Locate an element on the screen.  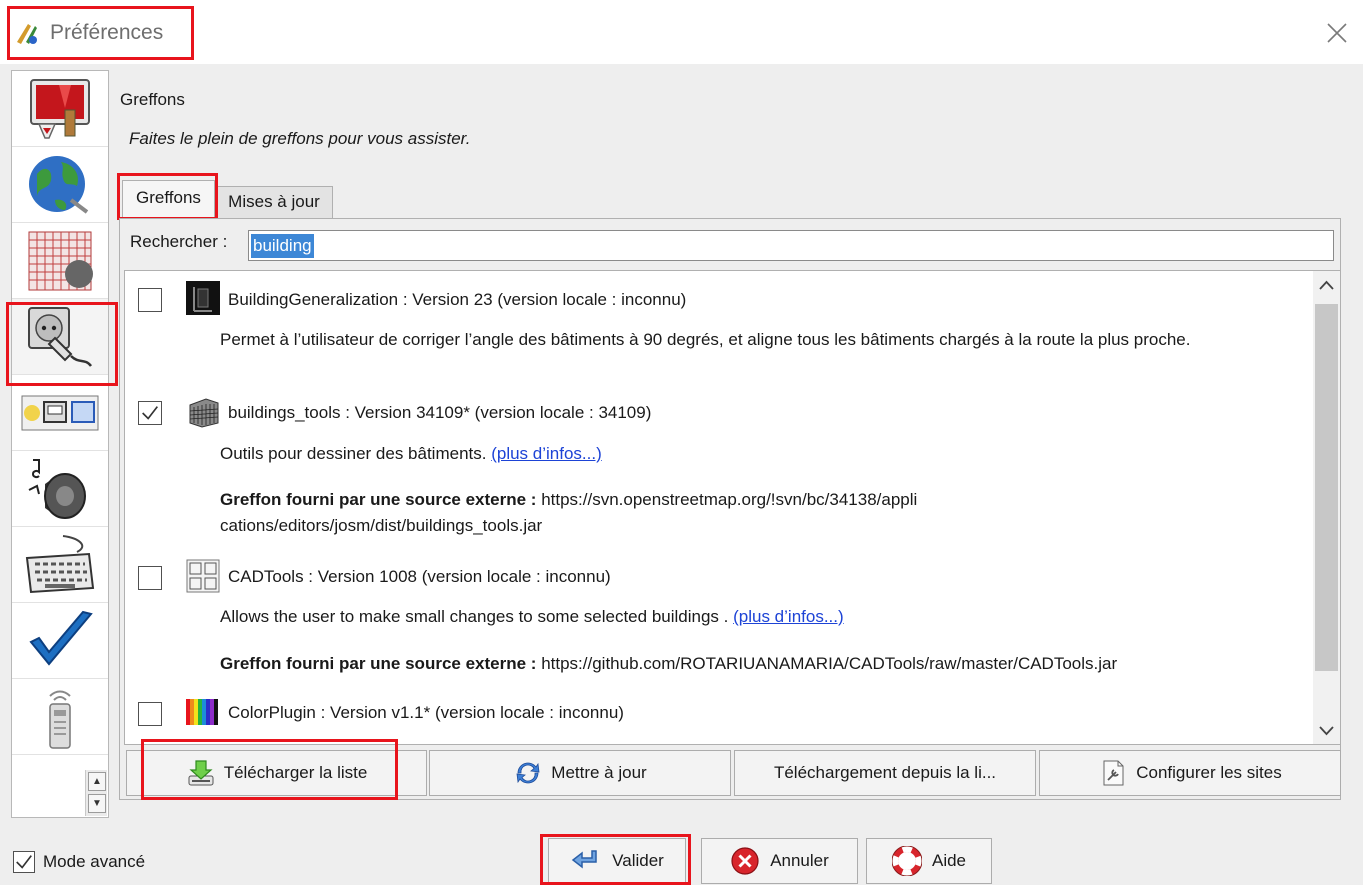
sidebar-item-validator is located at coordinates (60, 641).